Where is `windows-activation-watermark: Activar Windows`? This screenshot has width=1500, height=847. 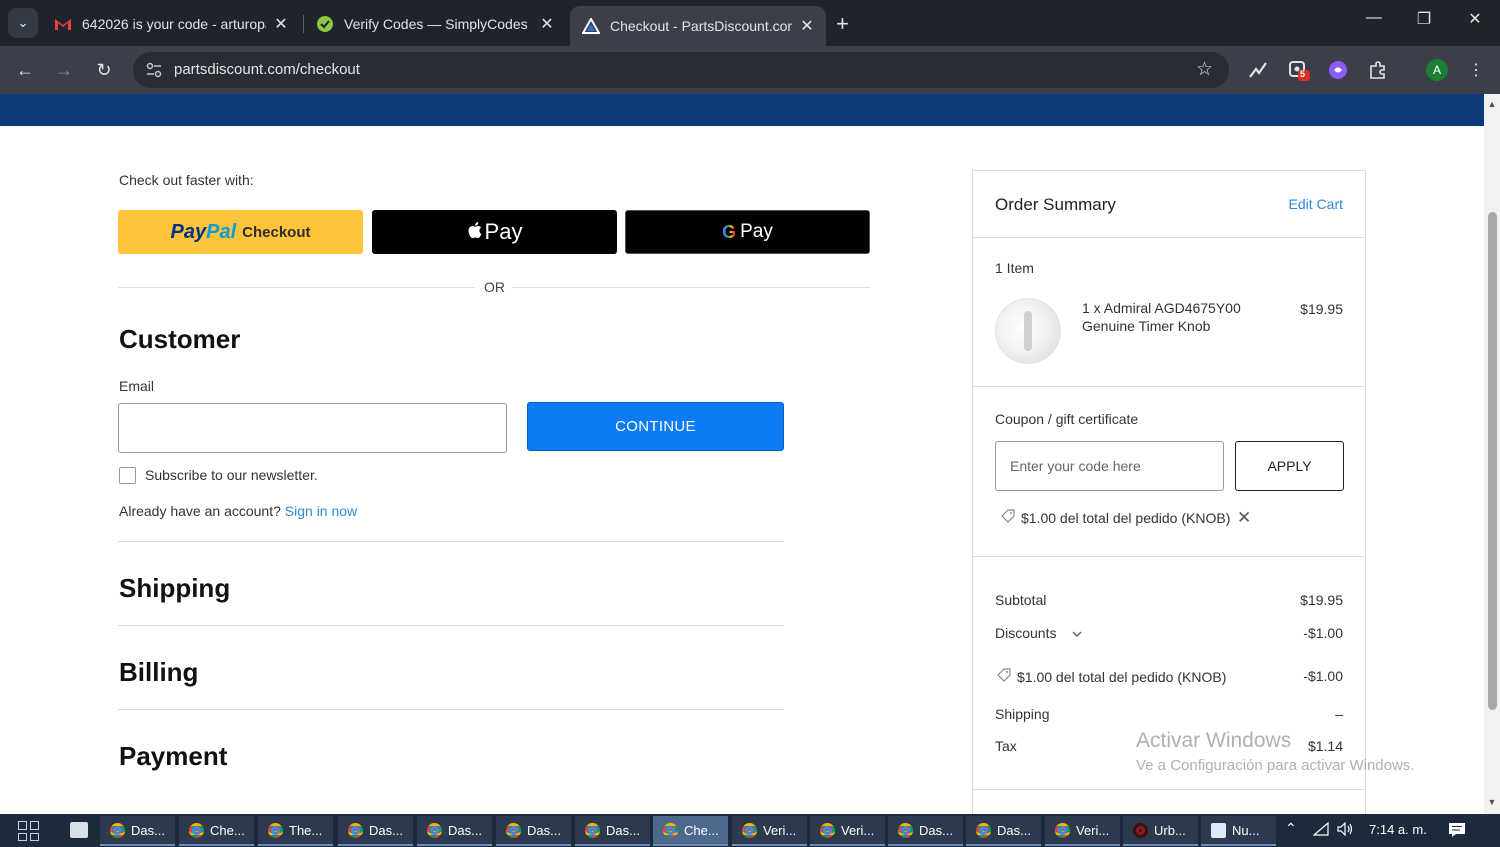 windows-activation-watermark: Activar Windows is located at coordinates (1214, 740).